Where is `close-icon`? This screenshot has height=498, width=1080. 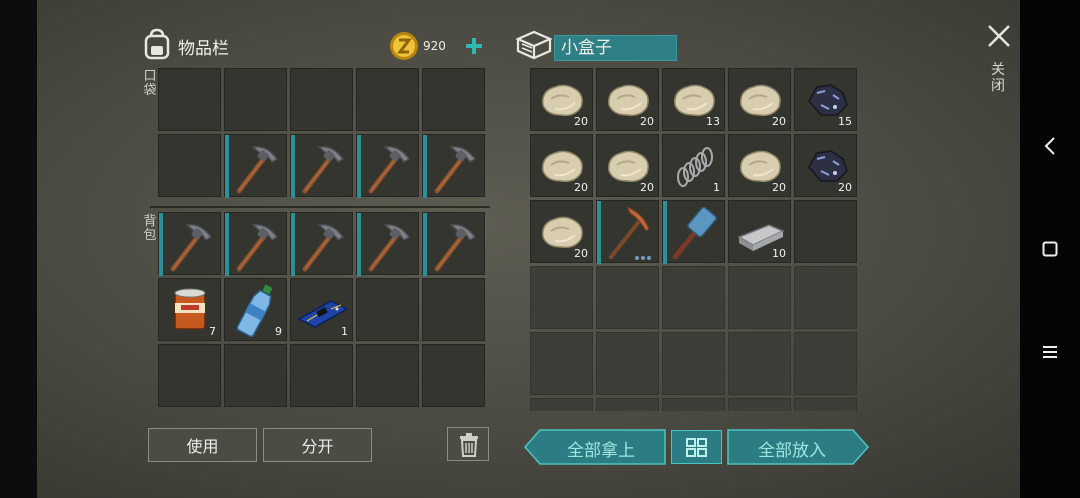 close-icon is located at coordinates (999, 36).